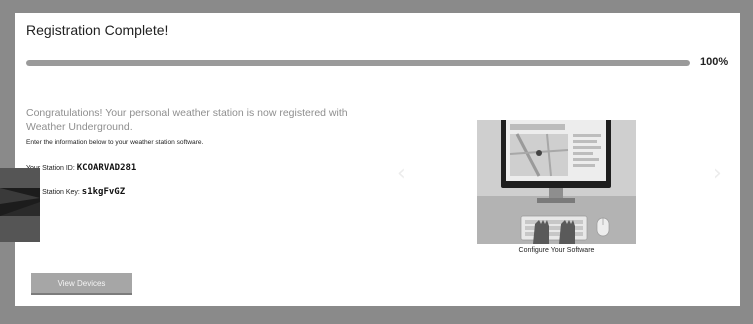 This screenshot has width=753, height=324. I want to click on station-key-row: Your Station Key: s1kgFvGZ, so click(75, 192).